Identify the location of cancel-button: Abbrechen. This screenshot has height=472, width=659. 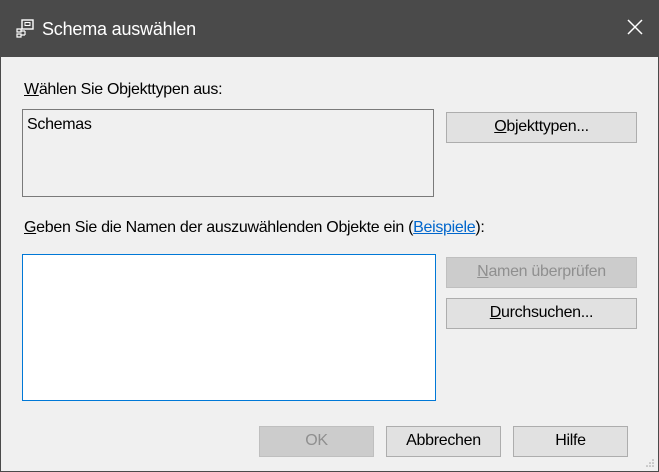
(443, 441).